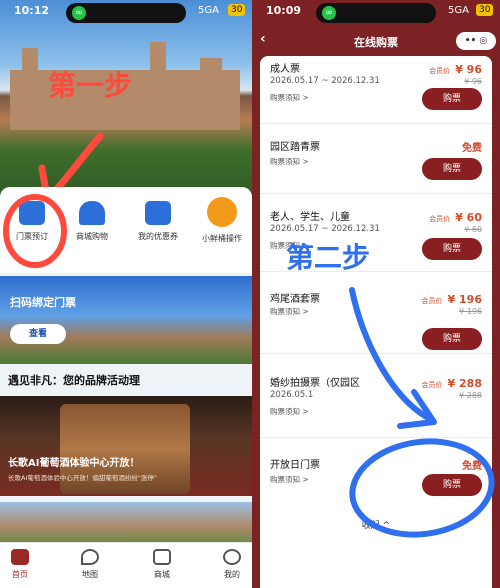  What do you see at coordinates (295, 147) in the screenshot?
I see `ticket-name: 园区踏青票` at bounding box center [295, 147].